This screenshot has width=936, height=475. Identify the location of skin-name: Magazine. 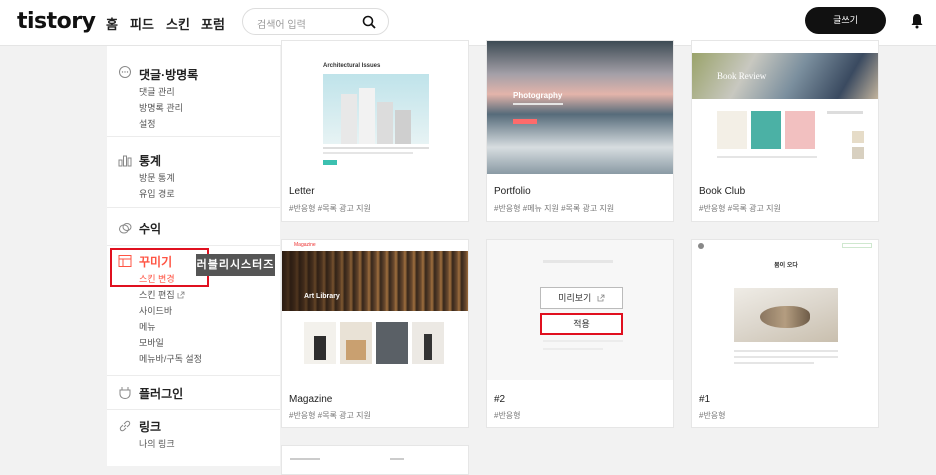
(311, 399).